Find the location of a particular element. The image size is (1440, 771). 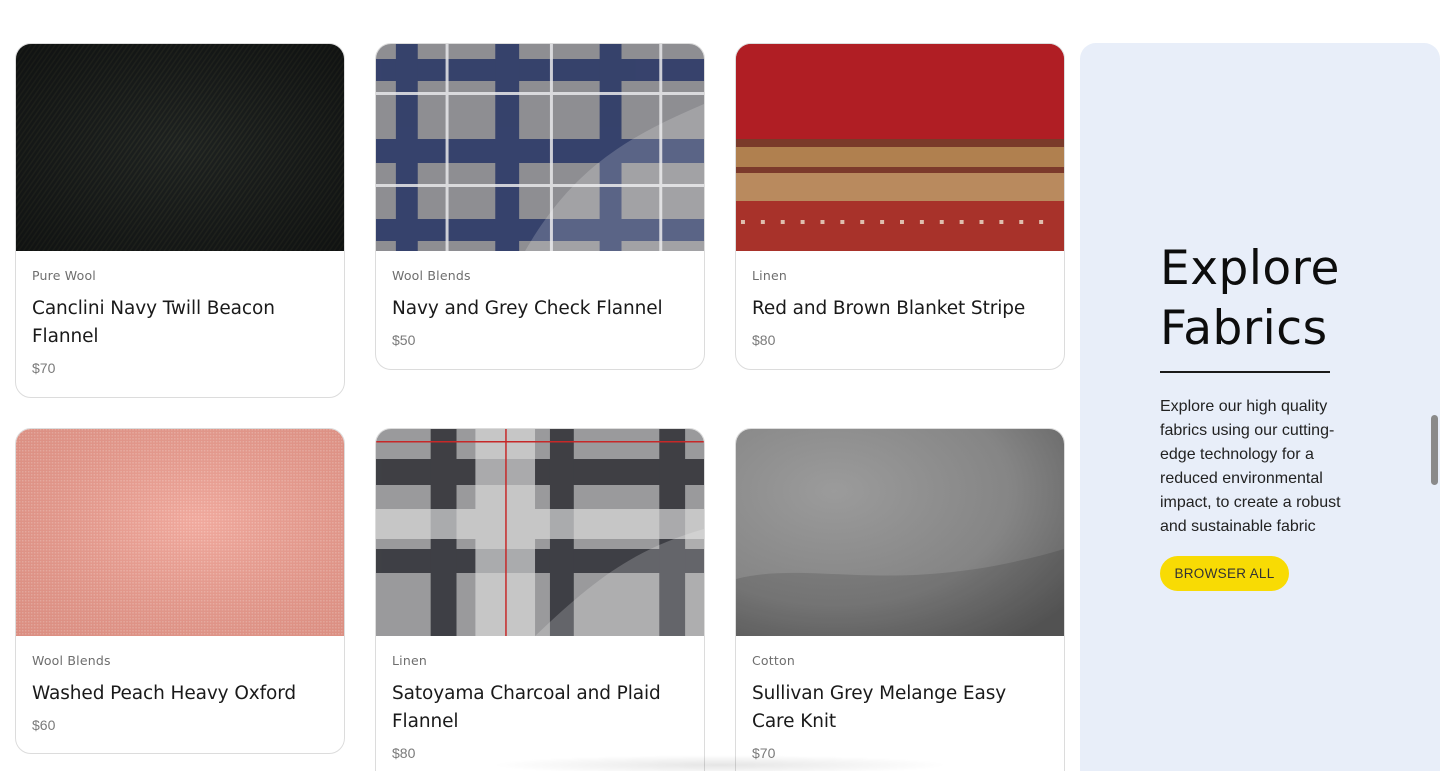

product-price: $50 is located at coordinates (404, 340).